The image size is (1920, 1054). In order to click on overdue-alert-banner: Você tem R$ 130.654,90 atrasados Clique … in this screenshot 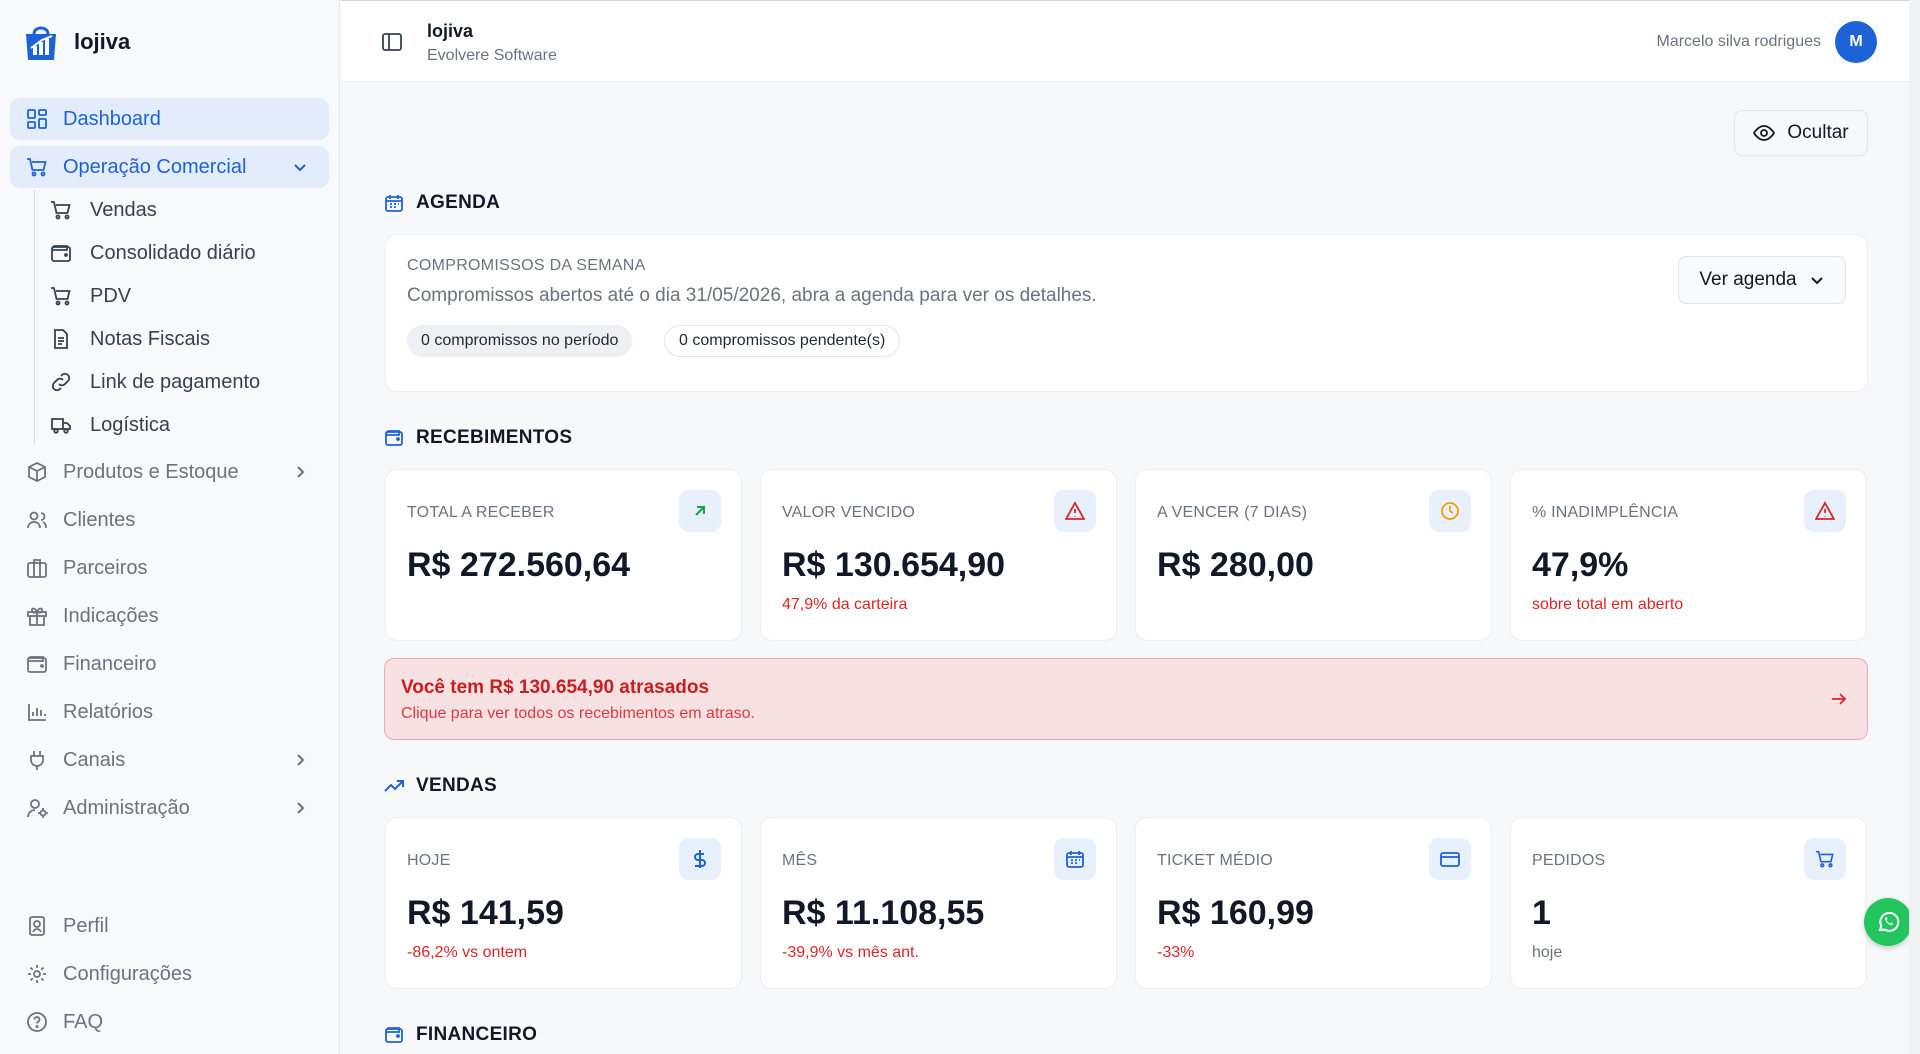, I will do `click(1126, 699)`.